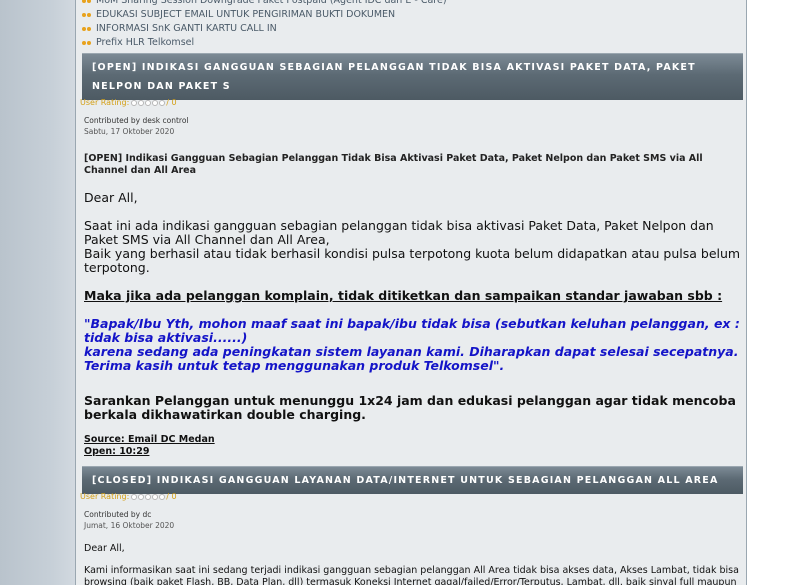  Describe the element at coordinates (264, 43) in the screenshot. I see `list-item: Prefix HLR Telkomsel` at that location.